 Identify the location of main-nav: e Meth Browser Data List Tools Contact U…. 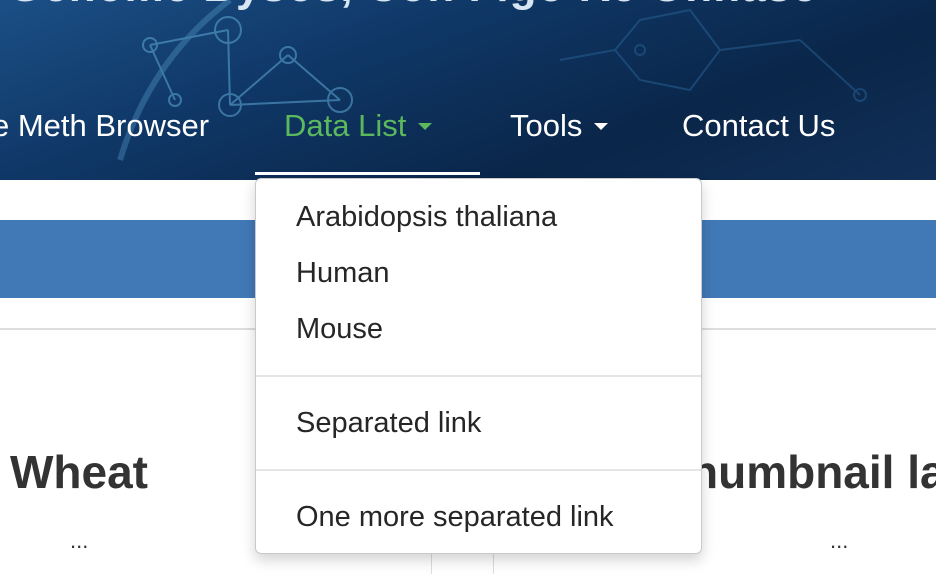
(468, 140).